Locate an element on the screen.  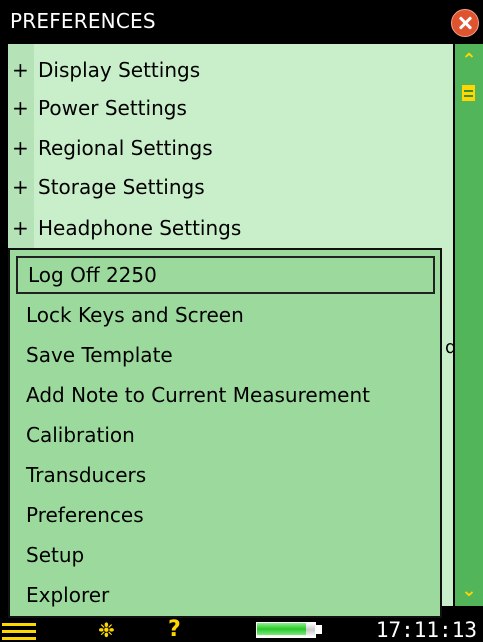
menu-icon is located at coordinates (19, 632).